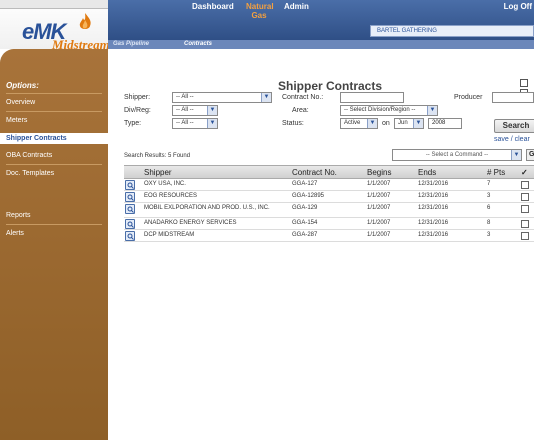 Image resolution: width=534 pixels, height=440 pixels. What do you see at coordinates (512, 139) in the screenshot?
I see `save-clear-link: save / clear` at bounding box center [512, 139].